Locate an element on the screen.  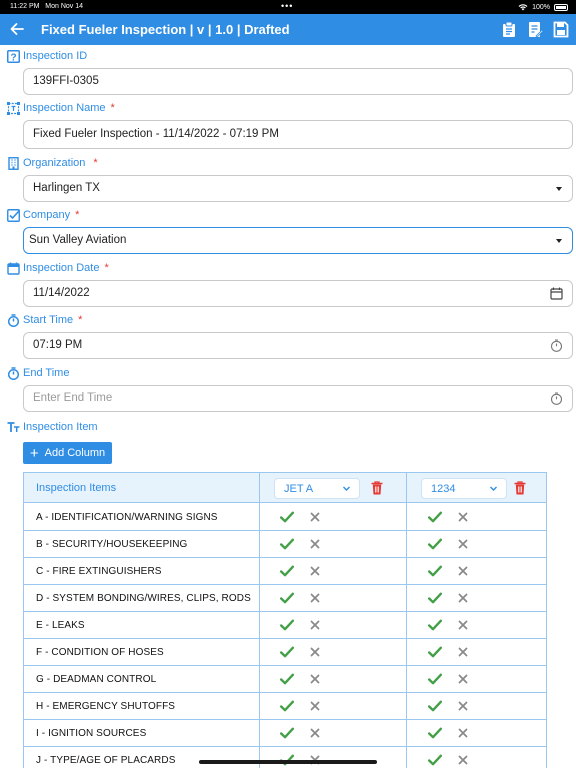
clipboard-icon is located at coordinates (509, 29).